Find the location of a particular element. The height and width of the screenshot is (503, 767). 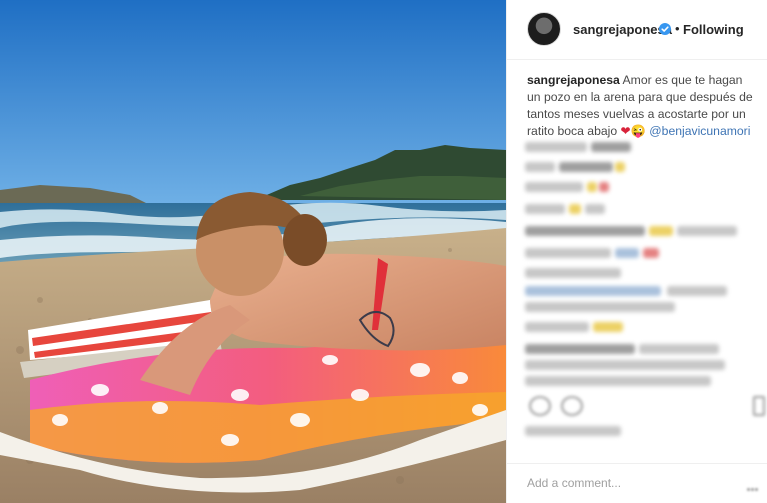

post-header: sangrejaponesa • Following is located at coordinates (637, 30).